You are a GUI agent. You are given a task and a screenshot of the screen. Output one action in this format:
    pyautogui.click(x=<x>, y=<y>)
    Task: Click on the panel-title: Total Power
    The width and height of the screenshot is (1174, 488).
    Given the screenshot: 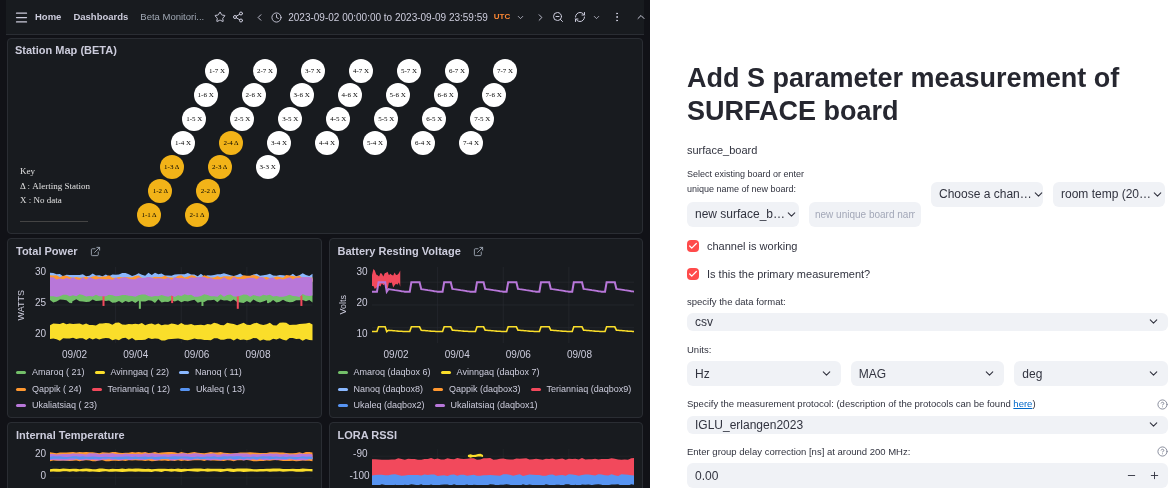 What is the action you would take?
    pyautogui.click(x=47, y=251)
    